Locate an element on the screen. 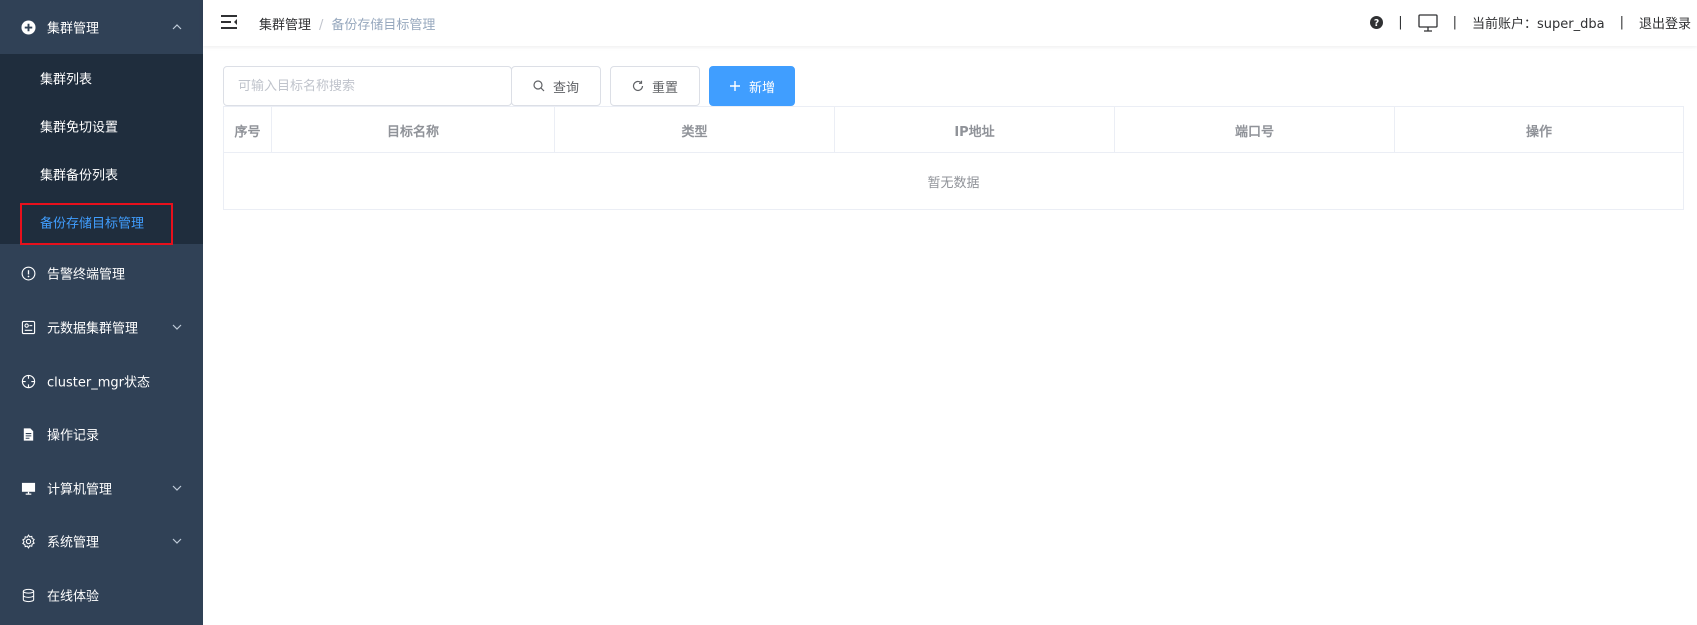  help-icon: ? is located at coordinates (1377, 22).